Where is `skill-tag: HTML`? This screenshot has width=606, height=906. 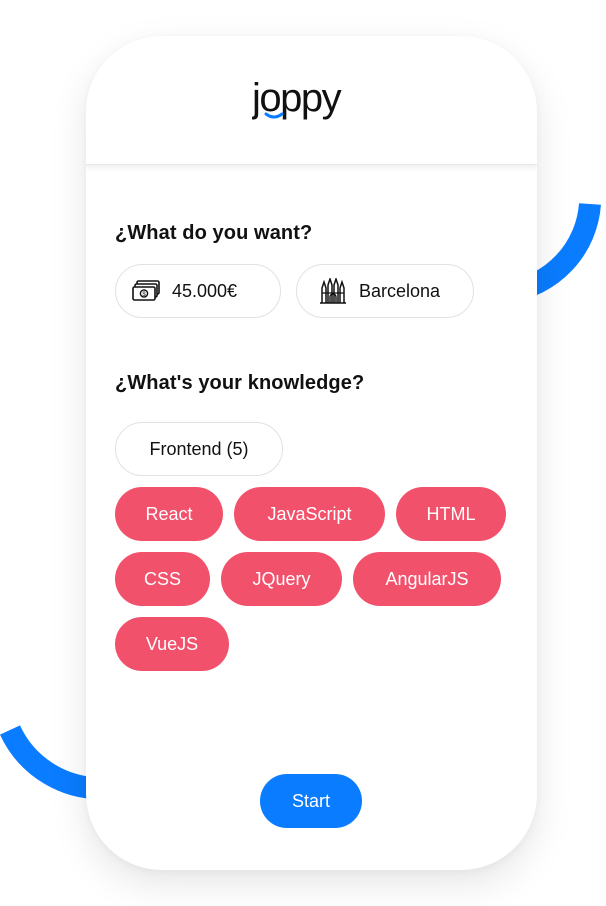
skill-tag: HTML is located at coordinates (451, 514).